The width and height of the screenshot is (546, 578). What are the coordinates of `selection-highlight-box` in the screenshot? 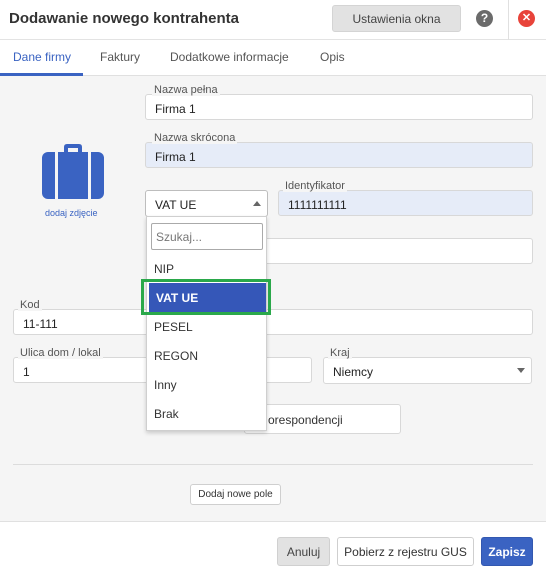 It's located at (206, 297).